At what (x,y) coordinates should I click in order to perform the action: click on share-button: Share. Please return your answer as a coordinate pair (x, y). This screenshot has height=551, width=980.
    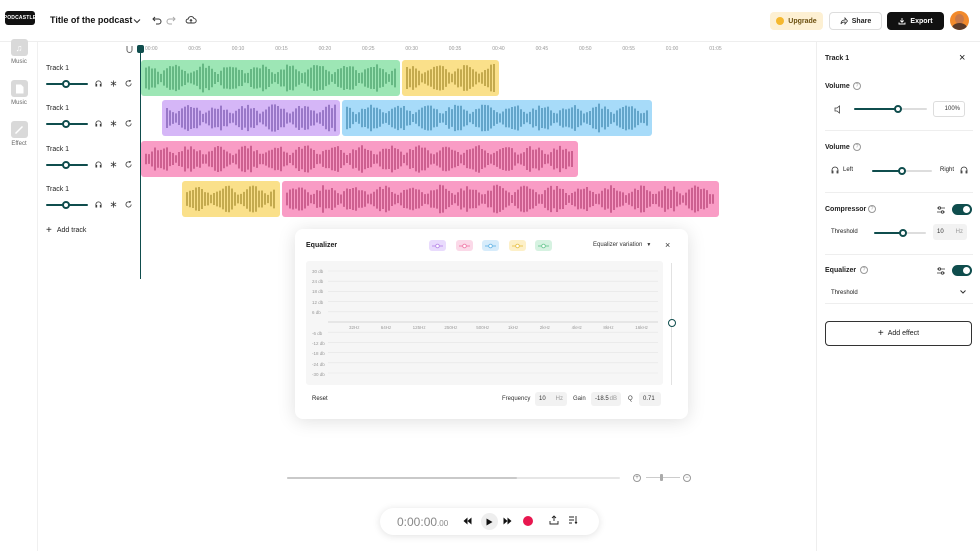
    Looking at the image, I should click on (855, 21).